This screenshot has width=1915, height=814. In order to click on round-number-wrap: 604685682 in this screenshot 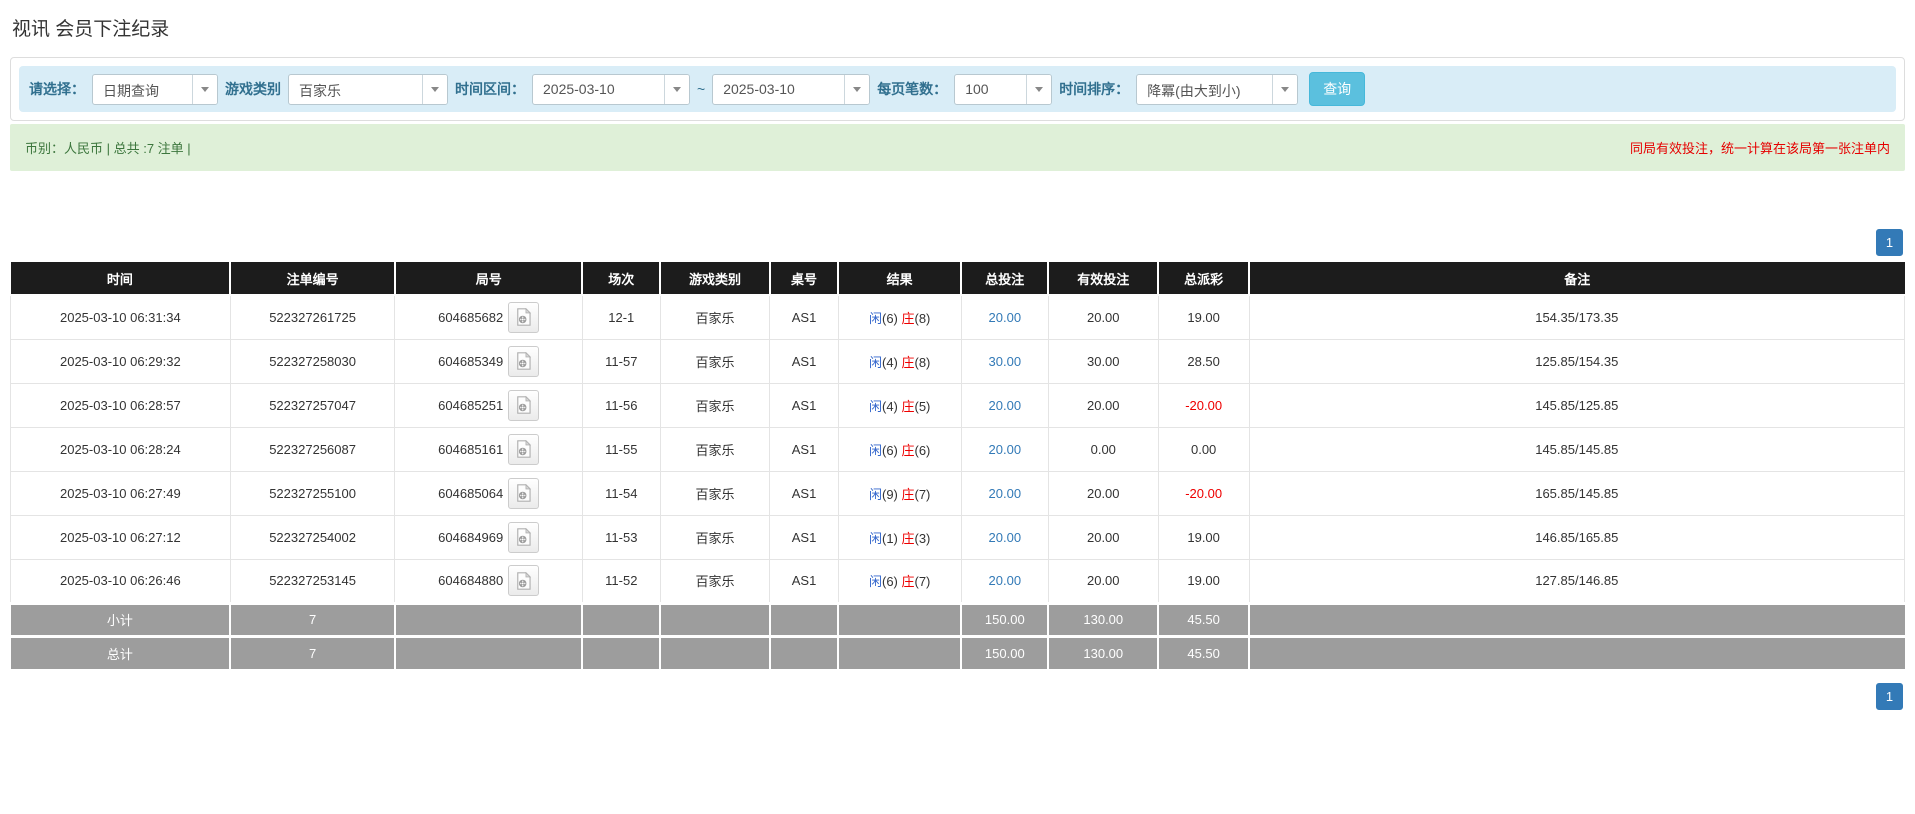, I will do `click(489, 317)`.